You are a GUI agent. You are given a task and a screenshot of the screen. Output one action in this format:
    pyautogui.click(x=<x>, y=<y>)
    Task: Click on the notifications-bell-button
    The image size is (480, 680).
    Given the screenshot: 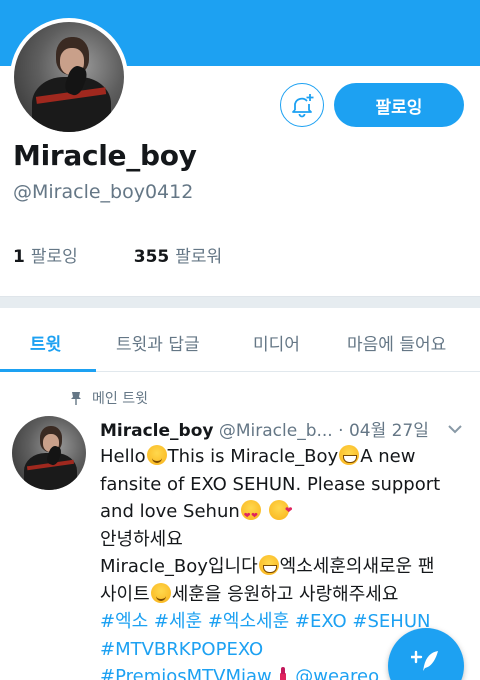 What is the action you would take?
    pyautogui.click(x=302, y=105)
    